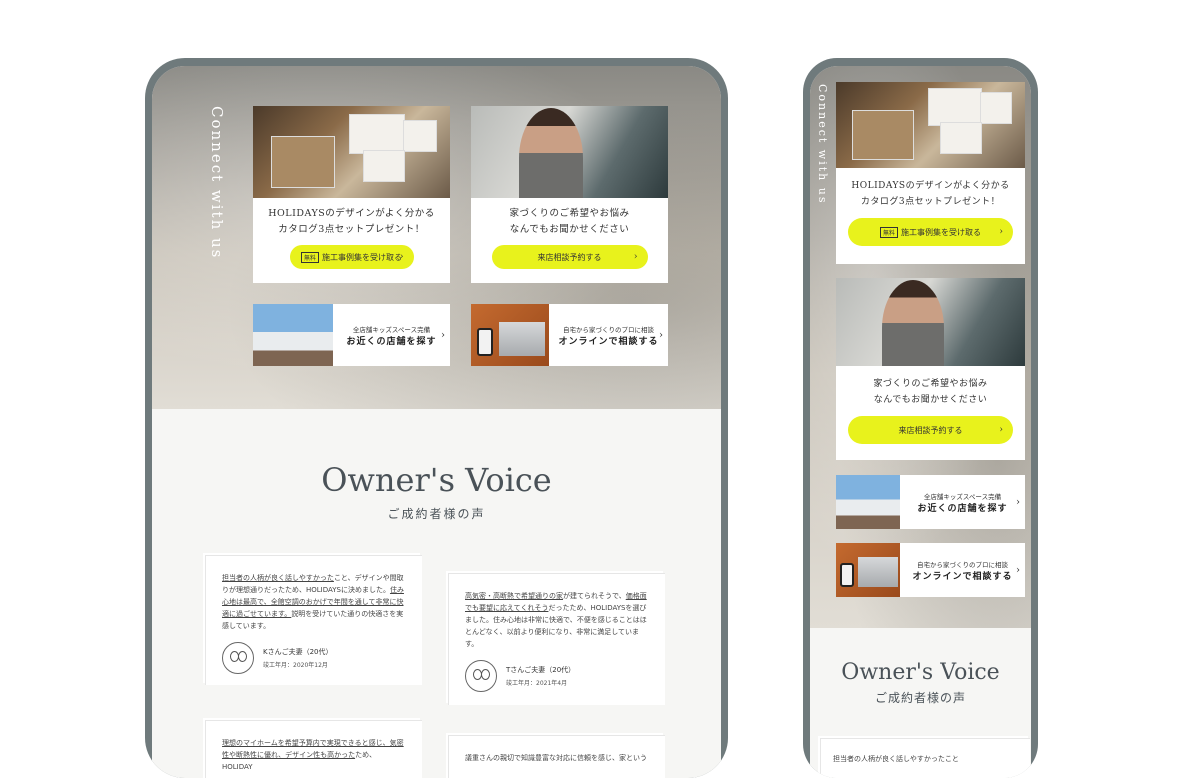 The height and width of the screenshot is (778, 1180). I want to click on testimonial-card: 議重さんの親切で知識豊富な対応に信頼を感じ、家という, so click(556, 756).